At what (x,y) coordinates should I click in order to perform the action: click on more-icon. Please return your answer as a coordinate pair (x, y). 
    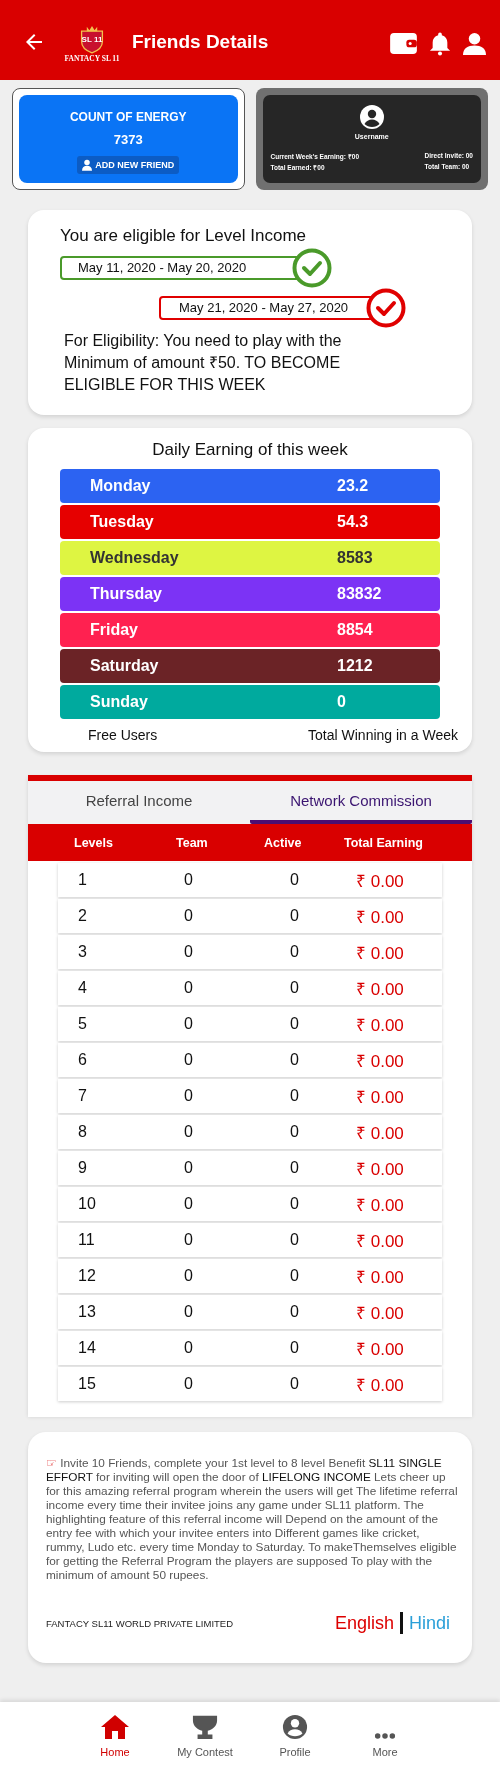
    Looking at the image, I should click on (385, 1736).